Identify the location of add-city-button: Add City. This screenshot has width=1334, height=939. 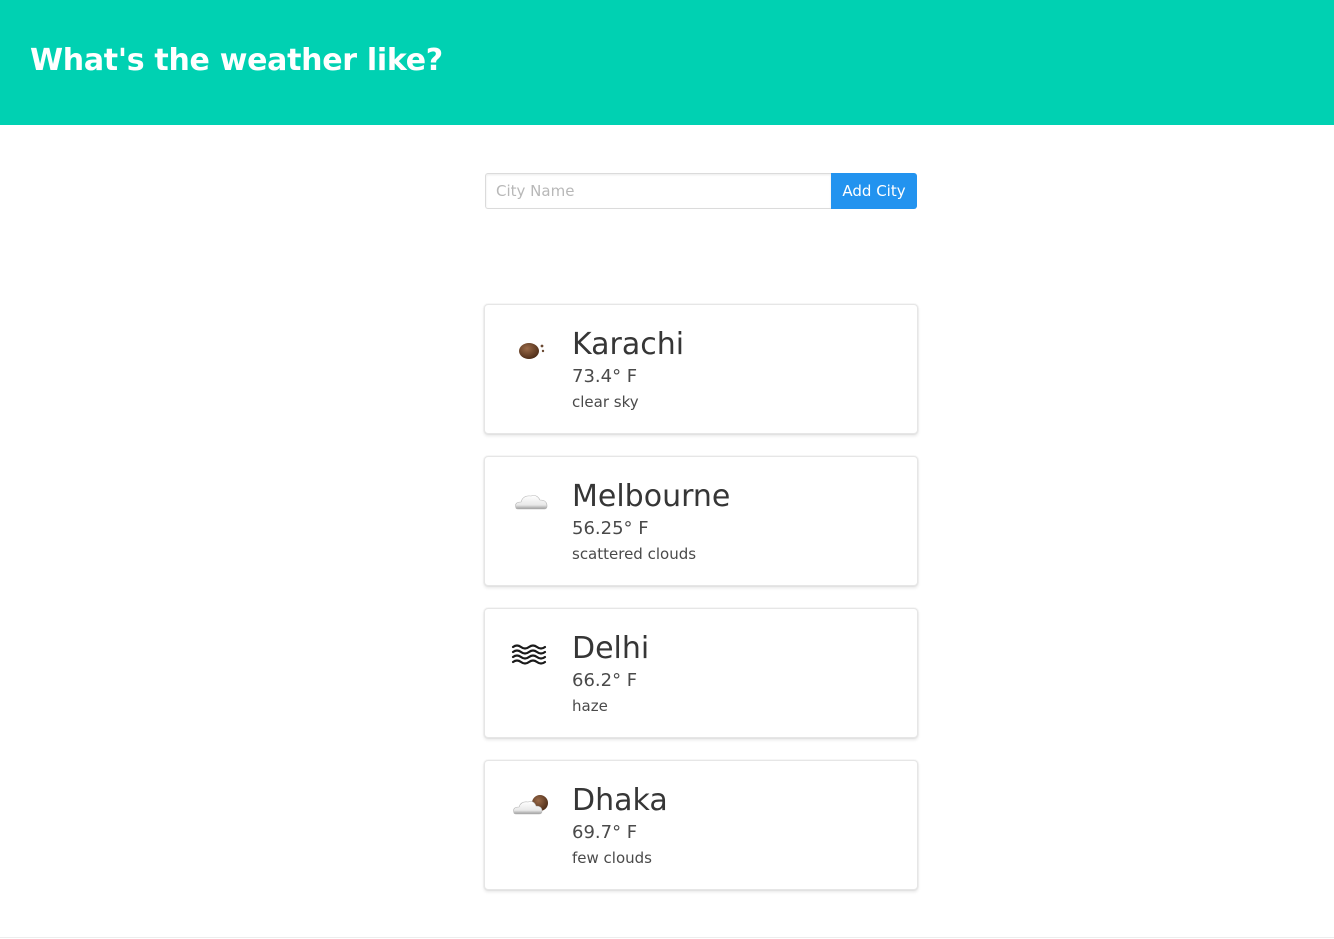
(874, 191).